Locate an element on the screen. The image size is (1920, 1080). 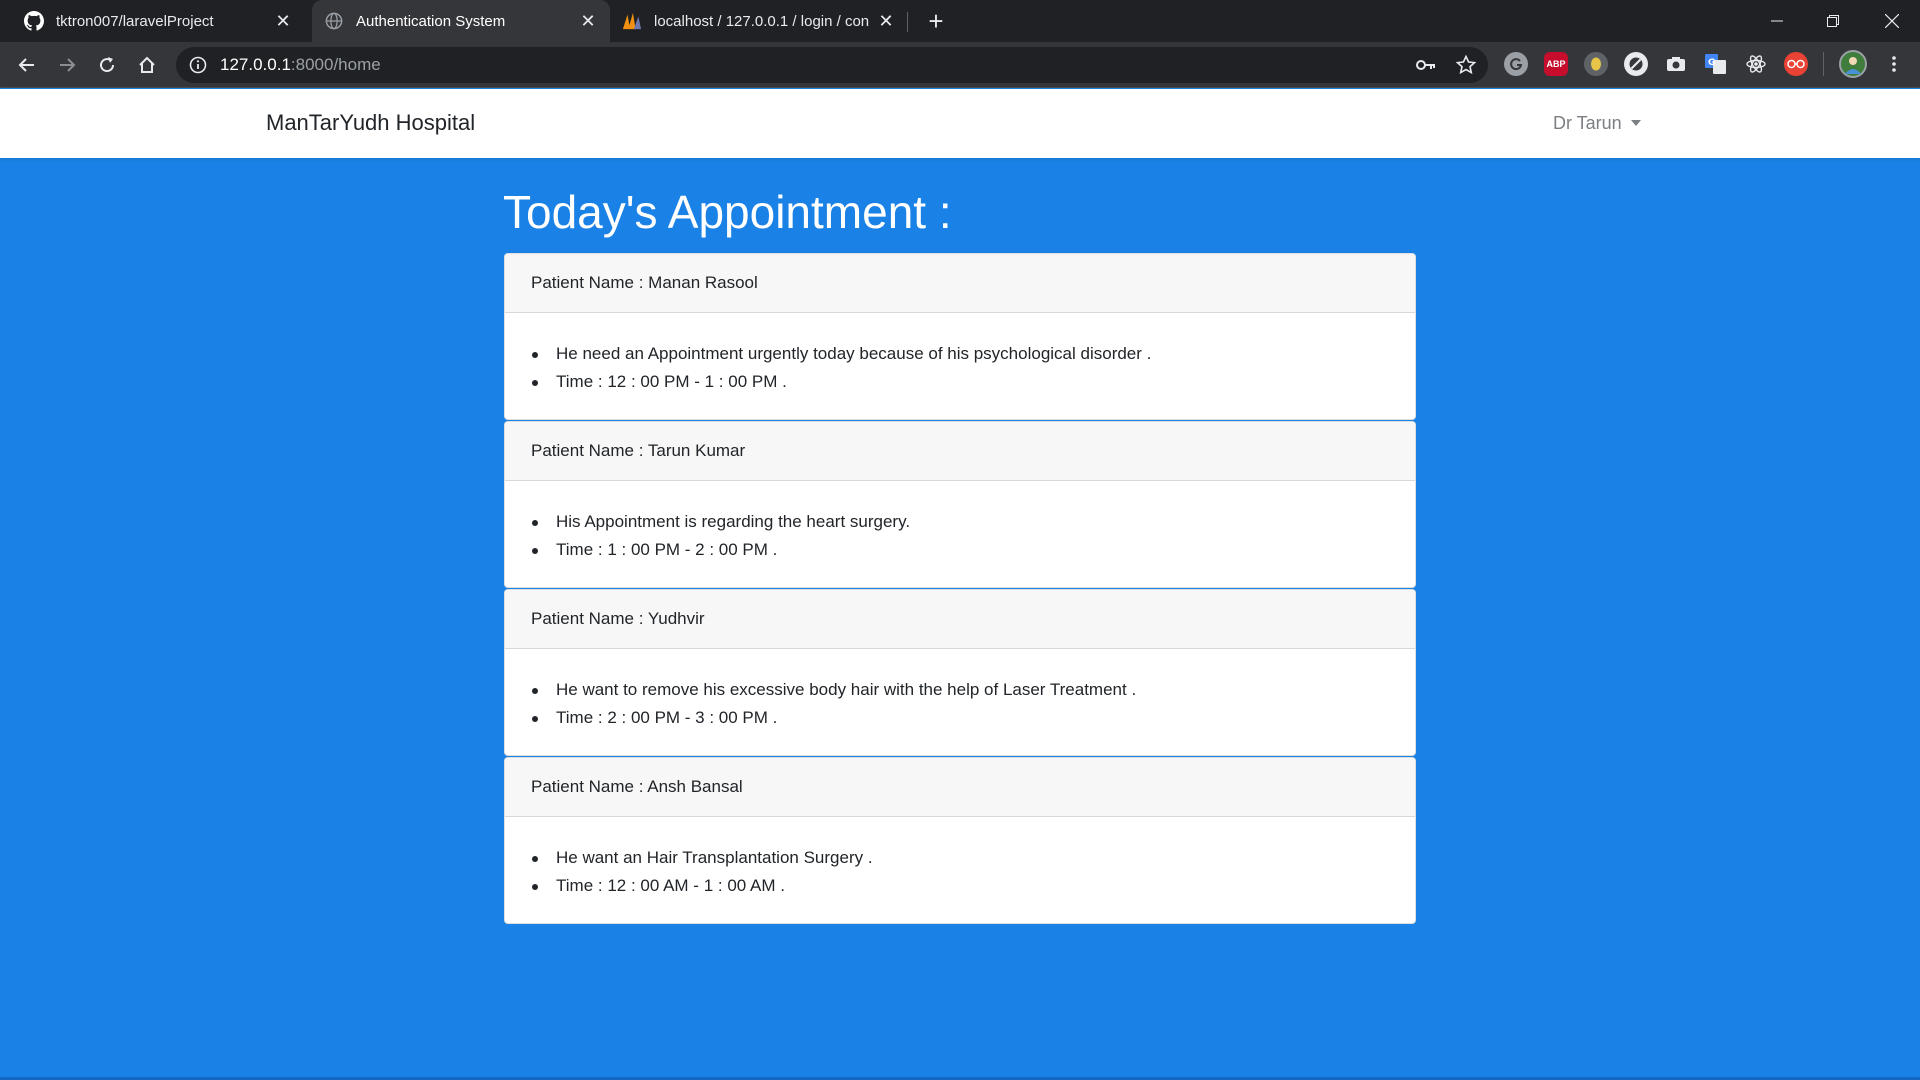
react-devtools-icon is located at coordinates (1756, 64).